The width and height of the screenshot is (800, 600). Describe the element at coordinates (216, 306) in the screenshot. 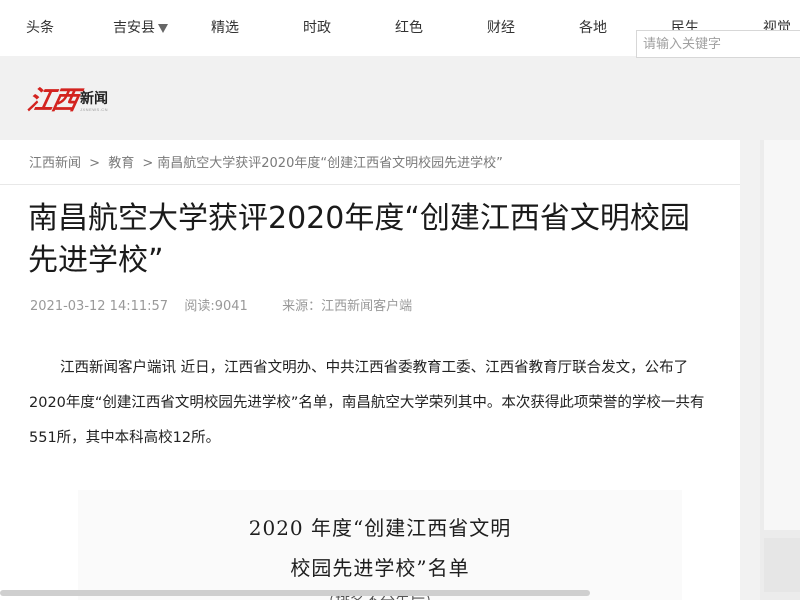

I see `article-read-count: 阅读:9041` at that location.